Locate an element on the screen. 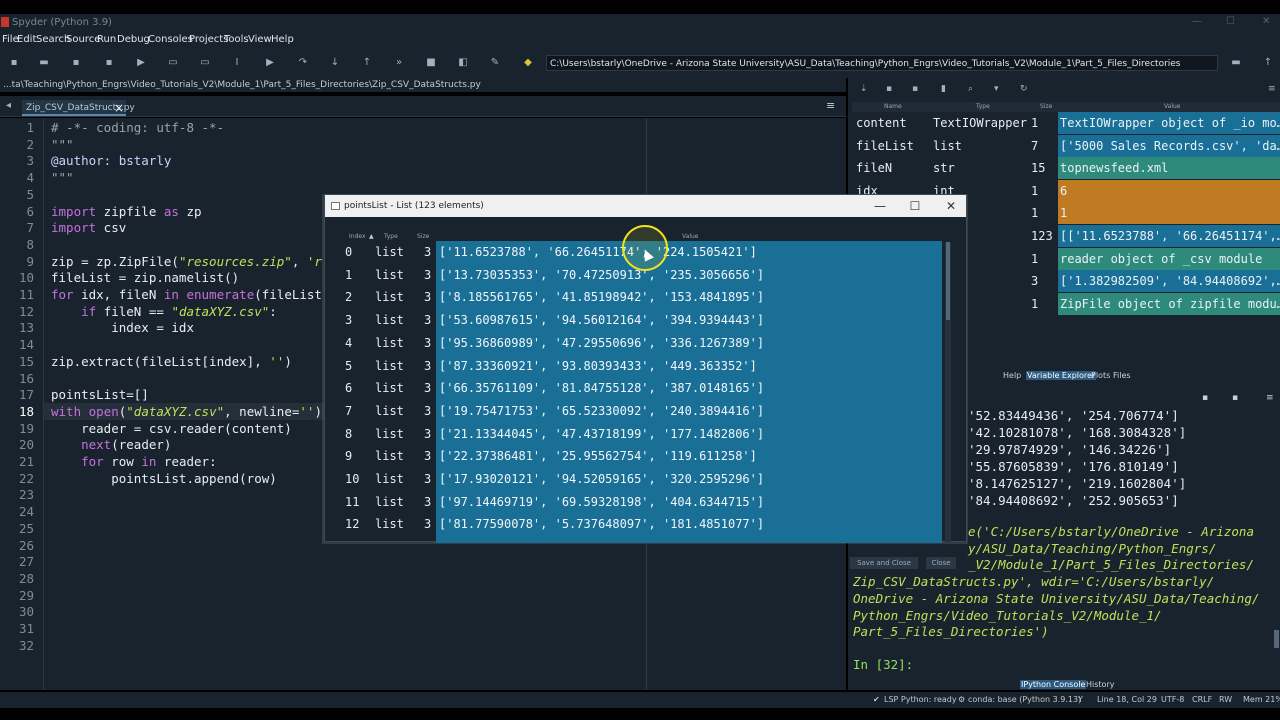 The width and height of the screenshot is (1280, 720). dialog-titlebar: pointsList - List (123 elements) — ☐ ✕ is located at coordinates (645, 206).